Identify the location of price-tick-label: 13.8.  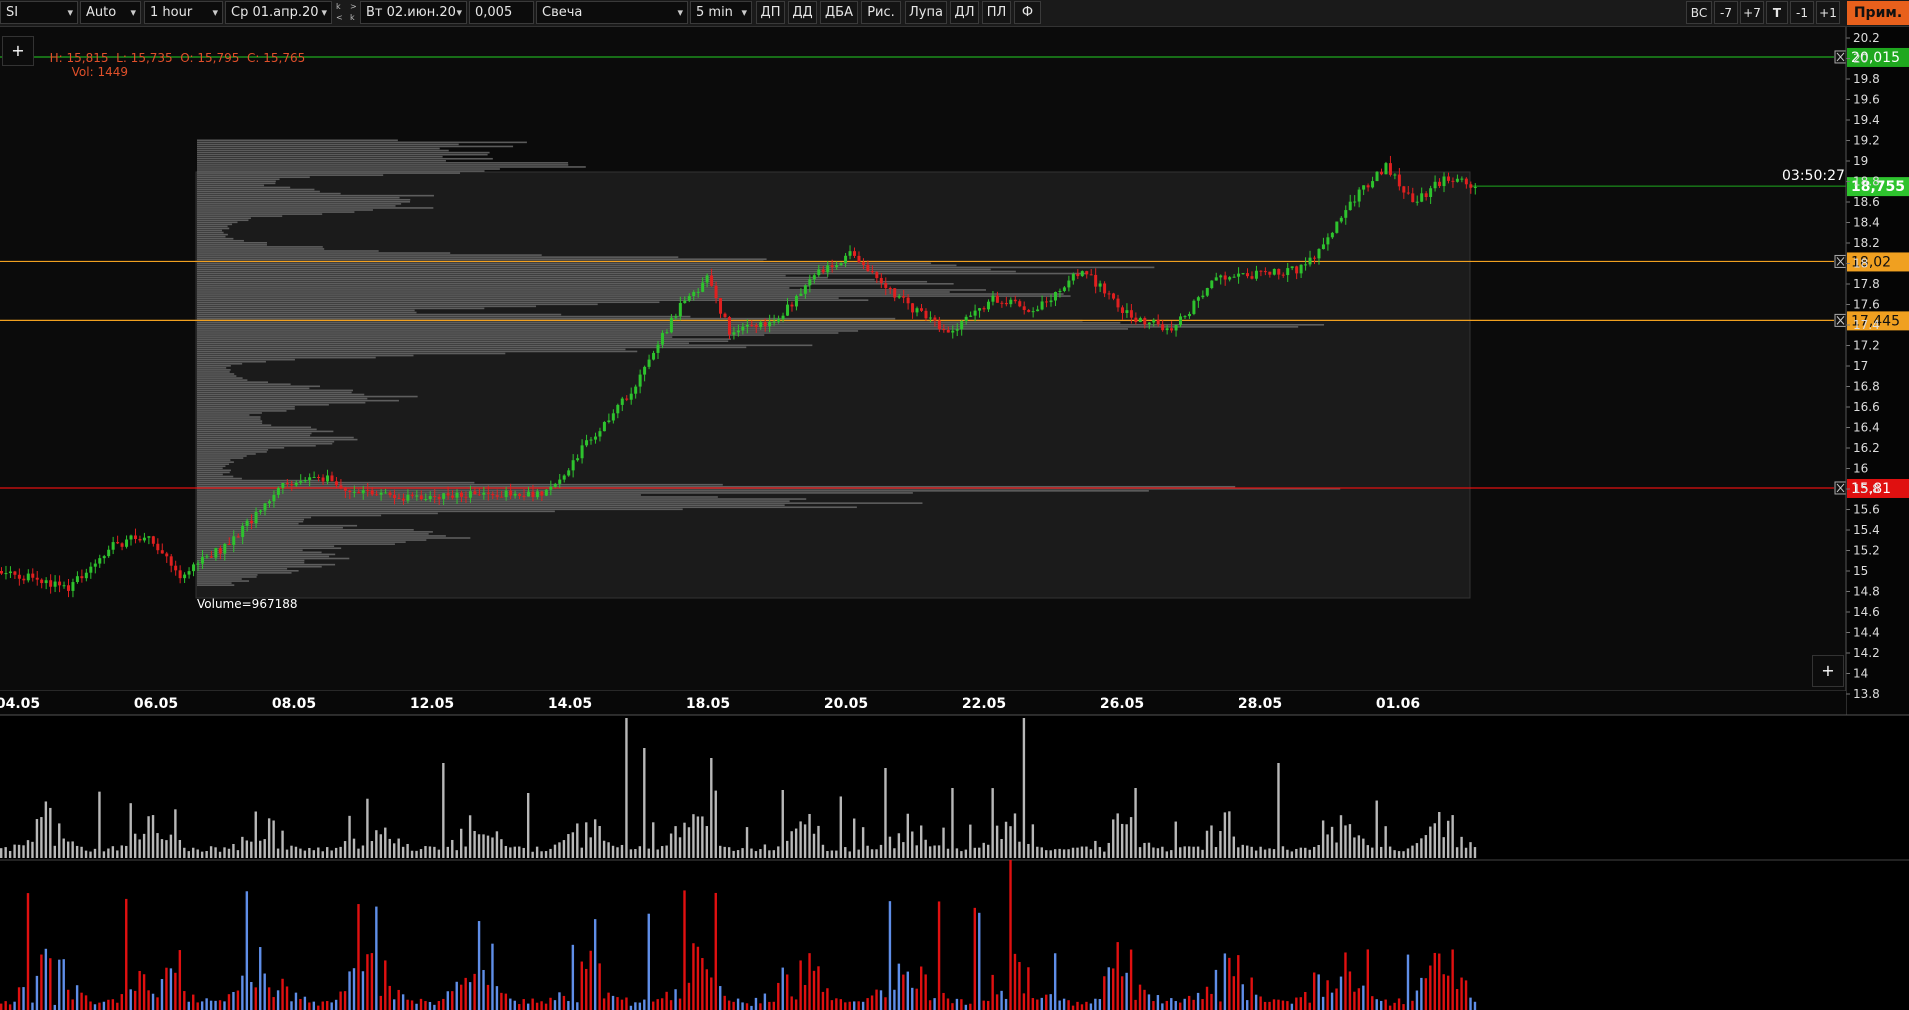
(1866, 694).